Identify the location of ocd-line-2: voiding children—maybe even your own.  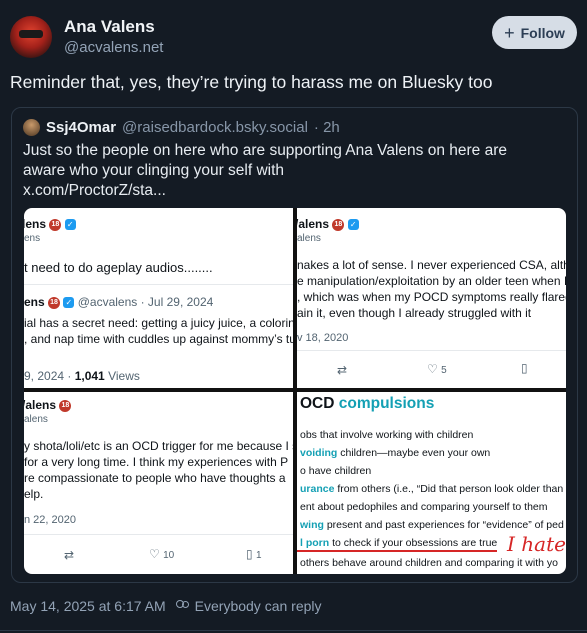
(395, 453).